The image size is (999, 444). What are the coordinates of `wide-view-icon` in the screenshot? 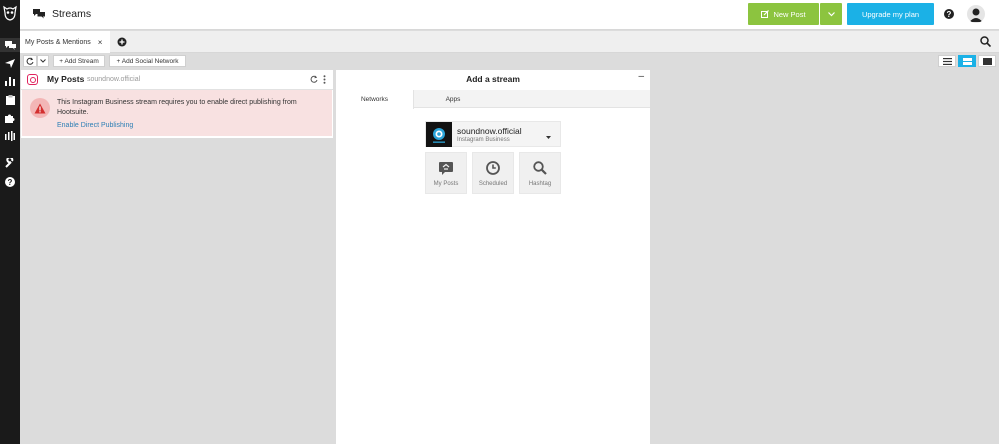 It's located at (987, 61).